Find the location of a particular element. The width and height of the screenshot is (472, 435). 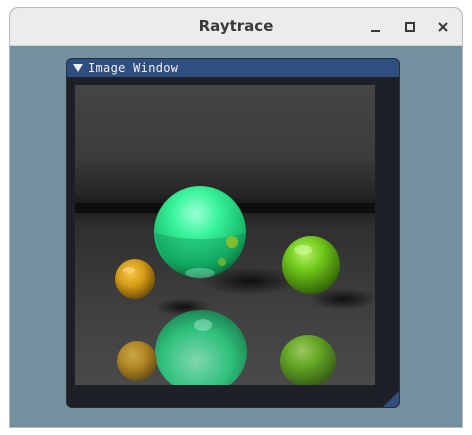

close-button is located at coordinates (443, 26).